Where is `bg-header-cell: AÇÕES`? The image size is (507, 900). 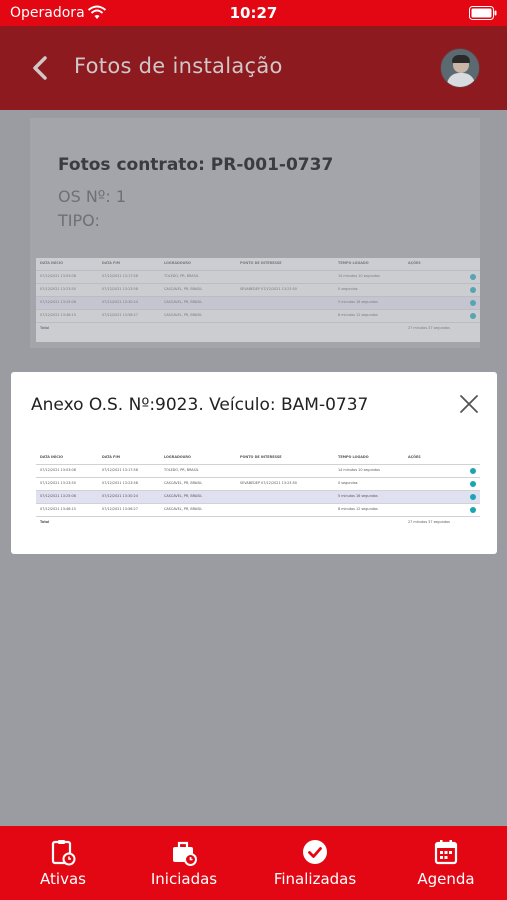 bg-header-cell: AÇÕES is located at coordinates (414, 263).